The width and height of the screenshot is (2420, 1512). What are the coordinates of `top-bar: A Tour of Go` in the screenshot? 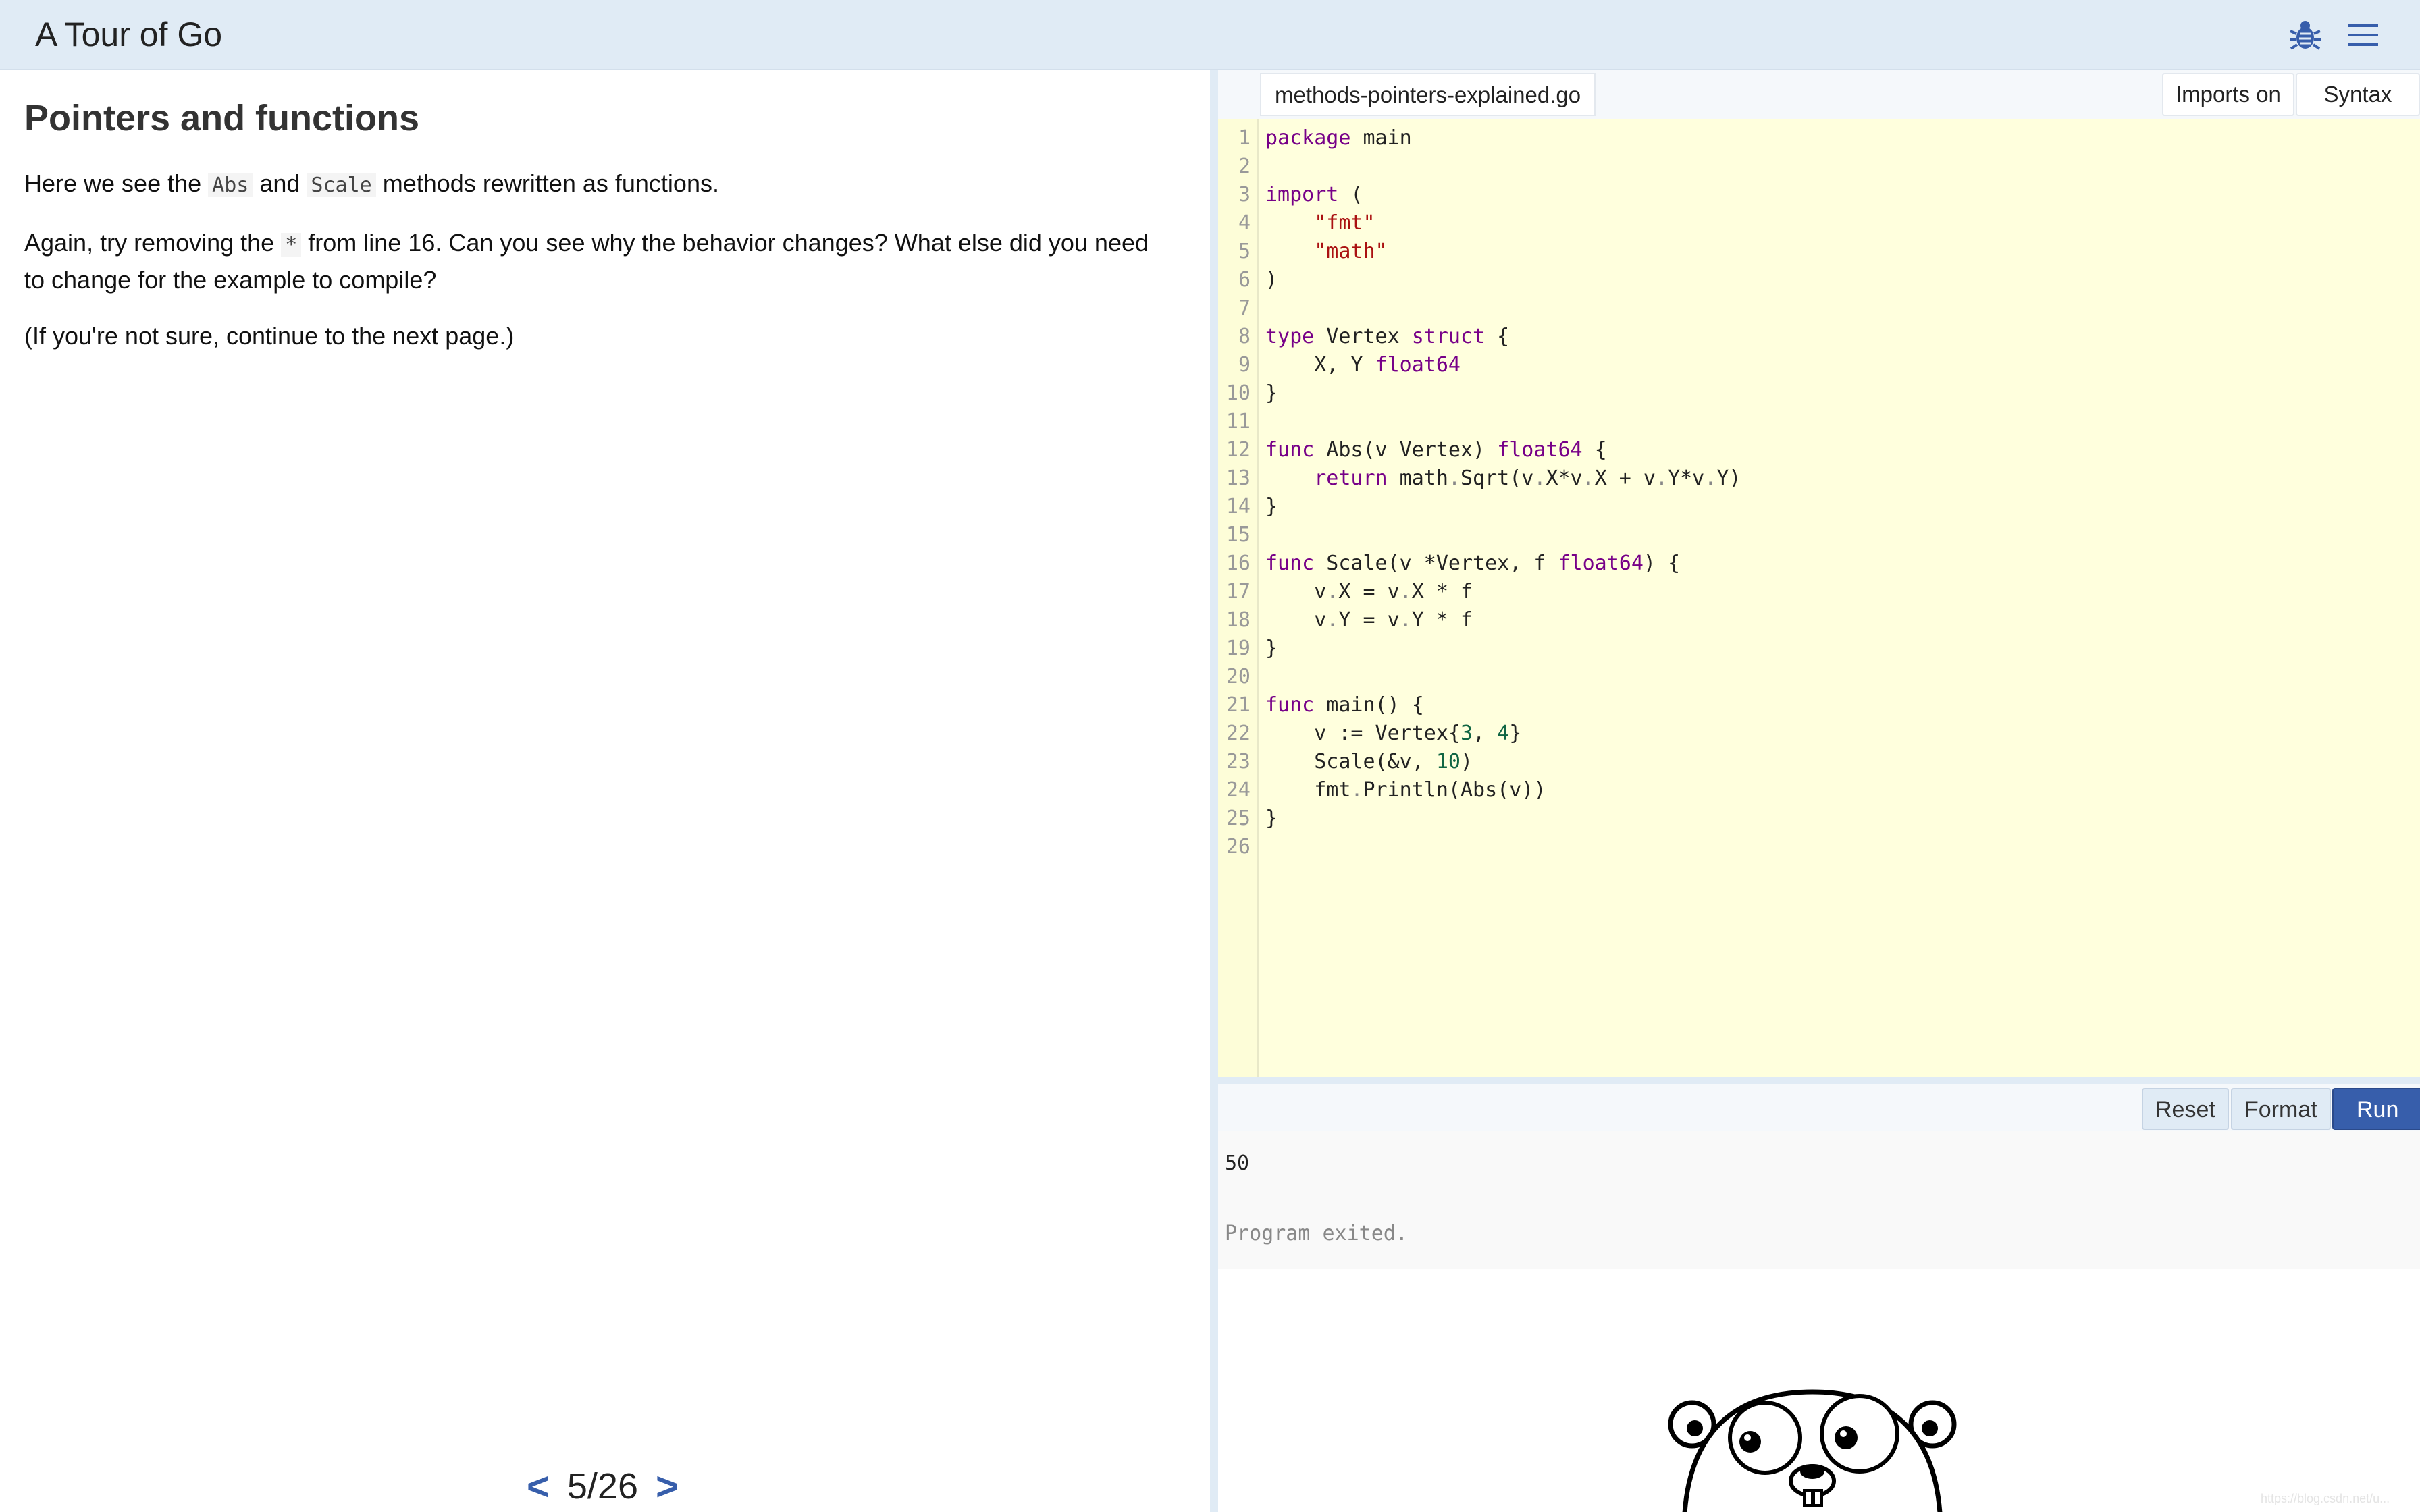 It's located at (1210, 35).